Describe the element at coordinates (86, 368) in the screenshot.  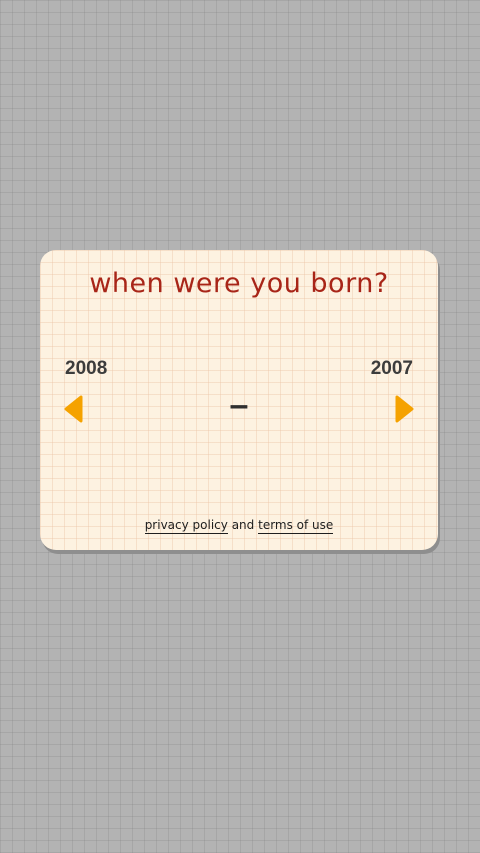
I see `previous-year-label: 2008` at that location.